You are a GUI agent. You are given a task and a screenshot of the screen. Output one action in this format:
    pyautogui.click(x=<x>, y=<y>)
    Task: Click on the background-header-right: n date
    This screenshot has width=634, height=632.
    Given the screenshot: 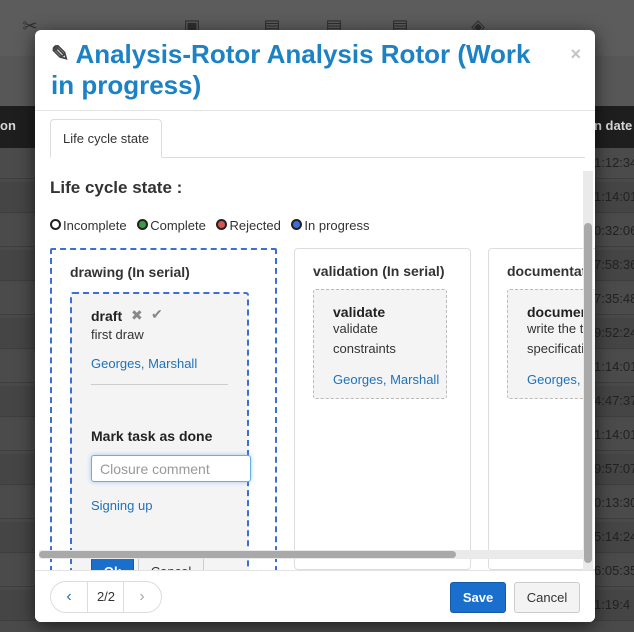 What is the action you would take?
    pyautogui.click(x=613, y=125)
    